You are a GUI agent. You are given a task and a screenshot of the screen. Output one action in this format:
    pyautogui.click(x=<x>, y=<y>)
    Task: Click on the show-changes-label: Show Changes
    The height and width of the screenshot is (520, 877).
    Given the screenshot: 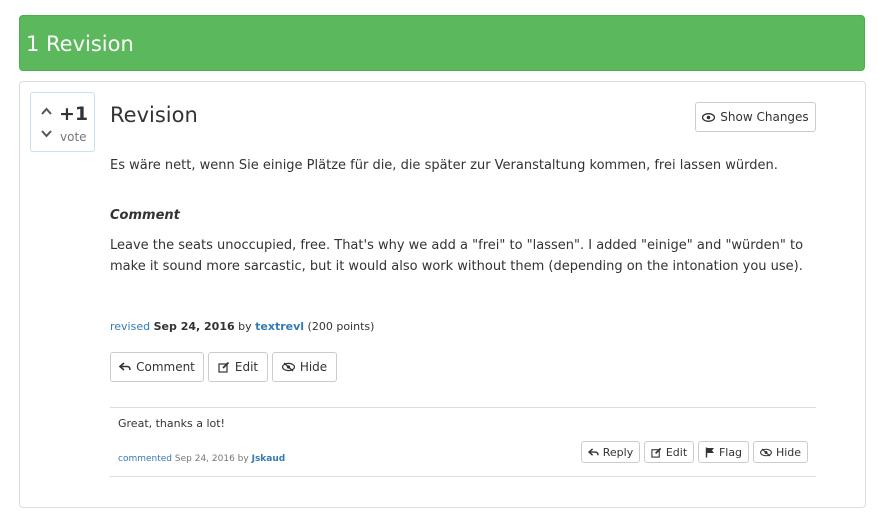 What is the action you would take?
    pyautogui.click(x=764, y=117)
    